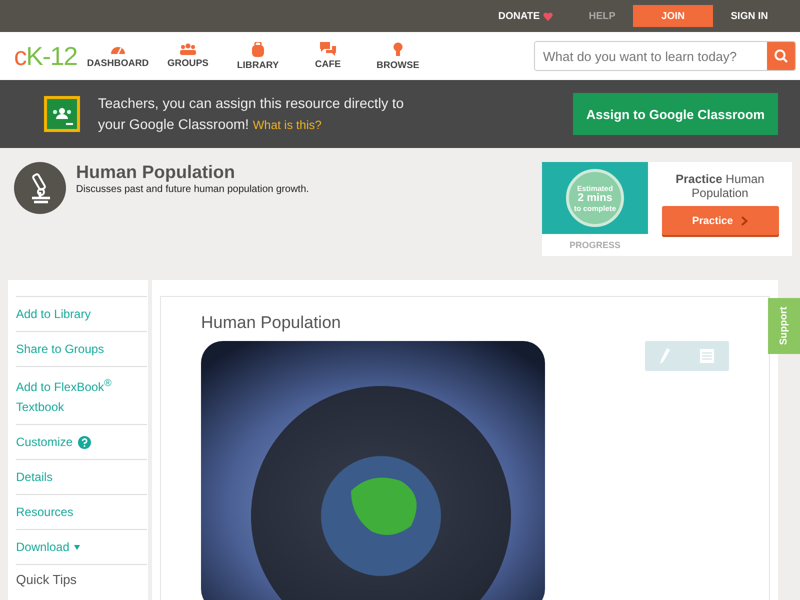 The height and width of the screenshot is (600, 800). What do you see at coordinates (665, 56) in the screenshot?
I see `search-field: What do you want to learn today?` at bounding box center [665, 56].